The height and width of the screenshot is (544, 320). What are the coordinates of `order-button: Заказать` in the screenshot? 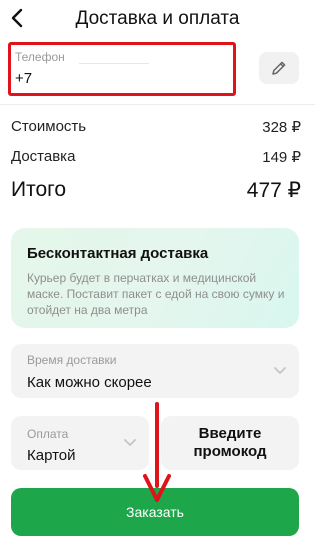 It's located at (155, 512).